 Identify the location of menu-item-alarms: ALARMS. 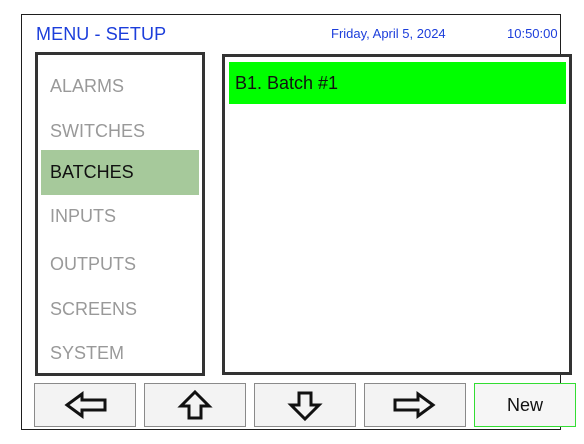
(120, 86).